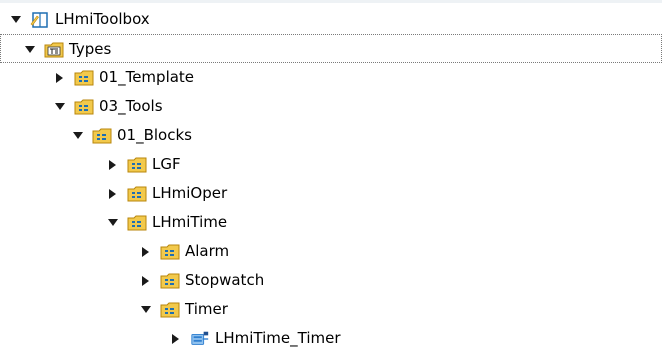 Image resolution: width=662 pixels, height=353 pixels. Describe the element at coordinates (331, 280) in the screenshot. I see `tree-row-stopwatch: Stopwatch` at that location.